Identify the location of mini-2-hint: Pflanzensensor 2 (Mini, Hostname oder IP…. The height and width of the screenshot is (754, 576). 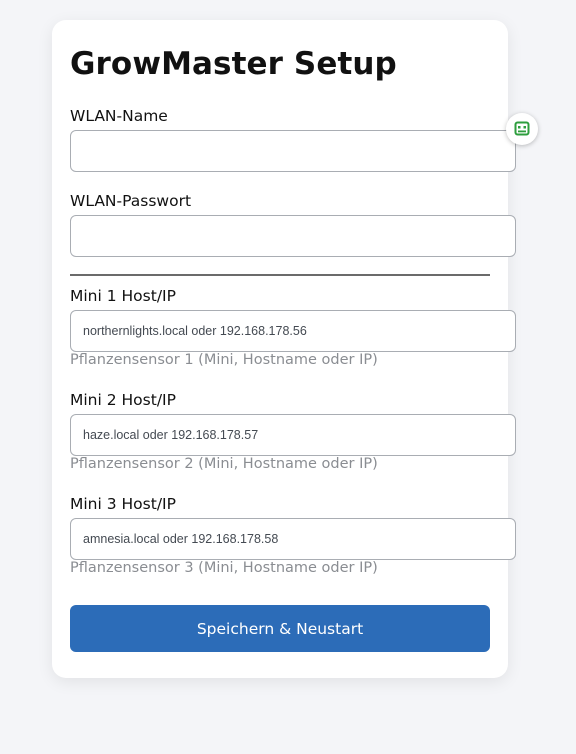
(224, 464).